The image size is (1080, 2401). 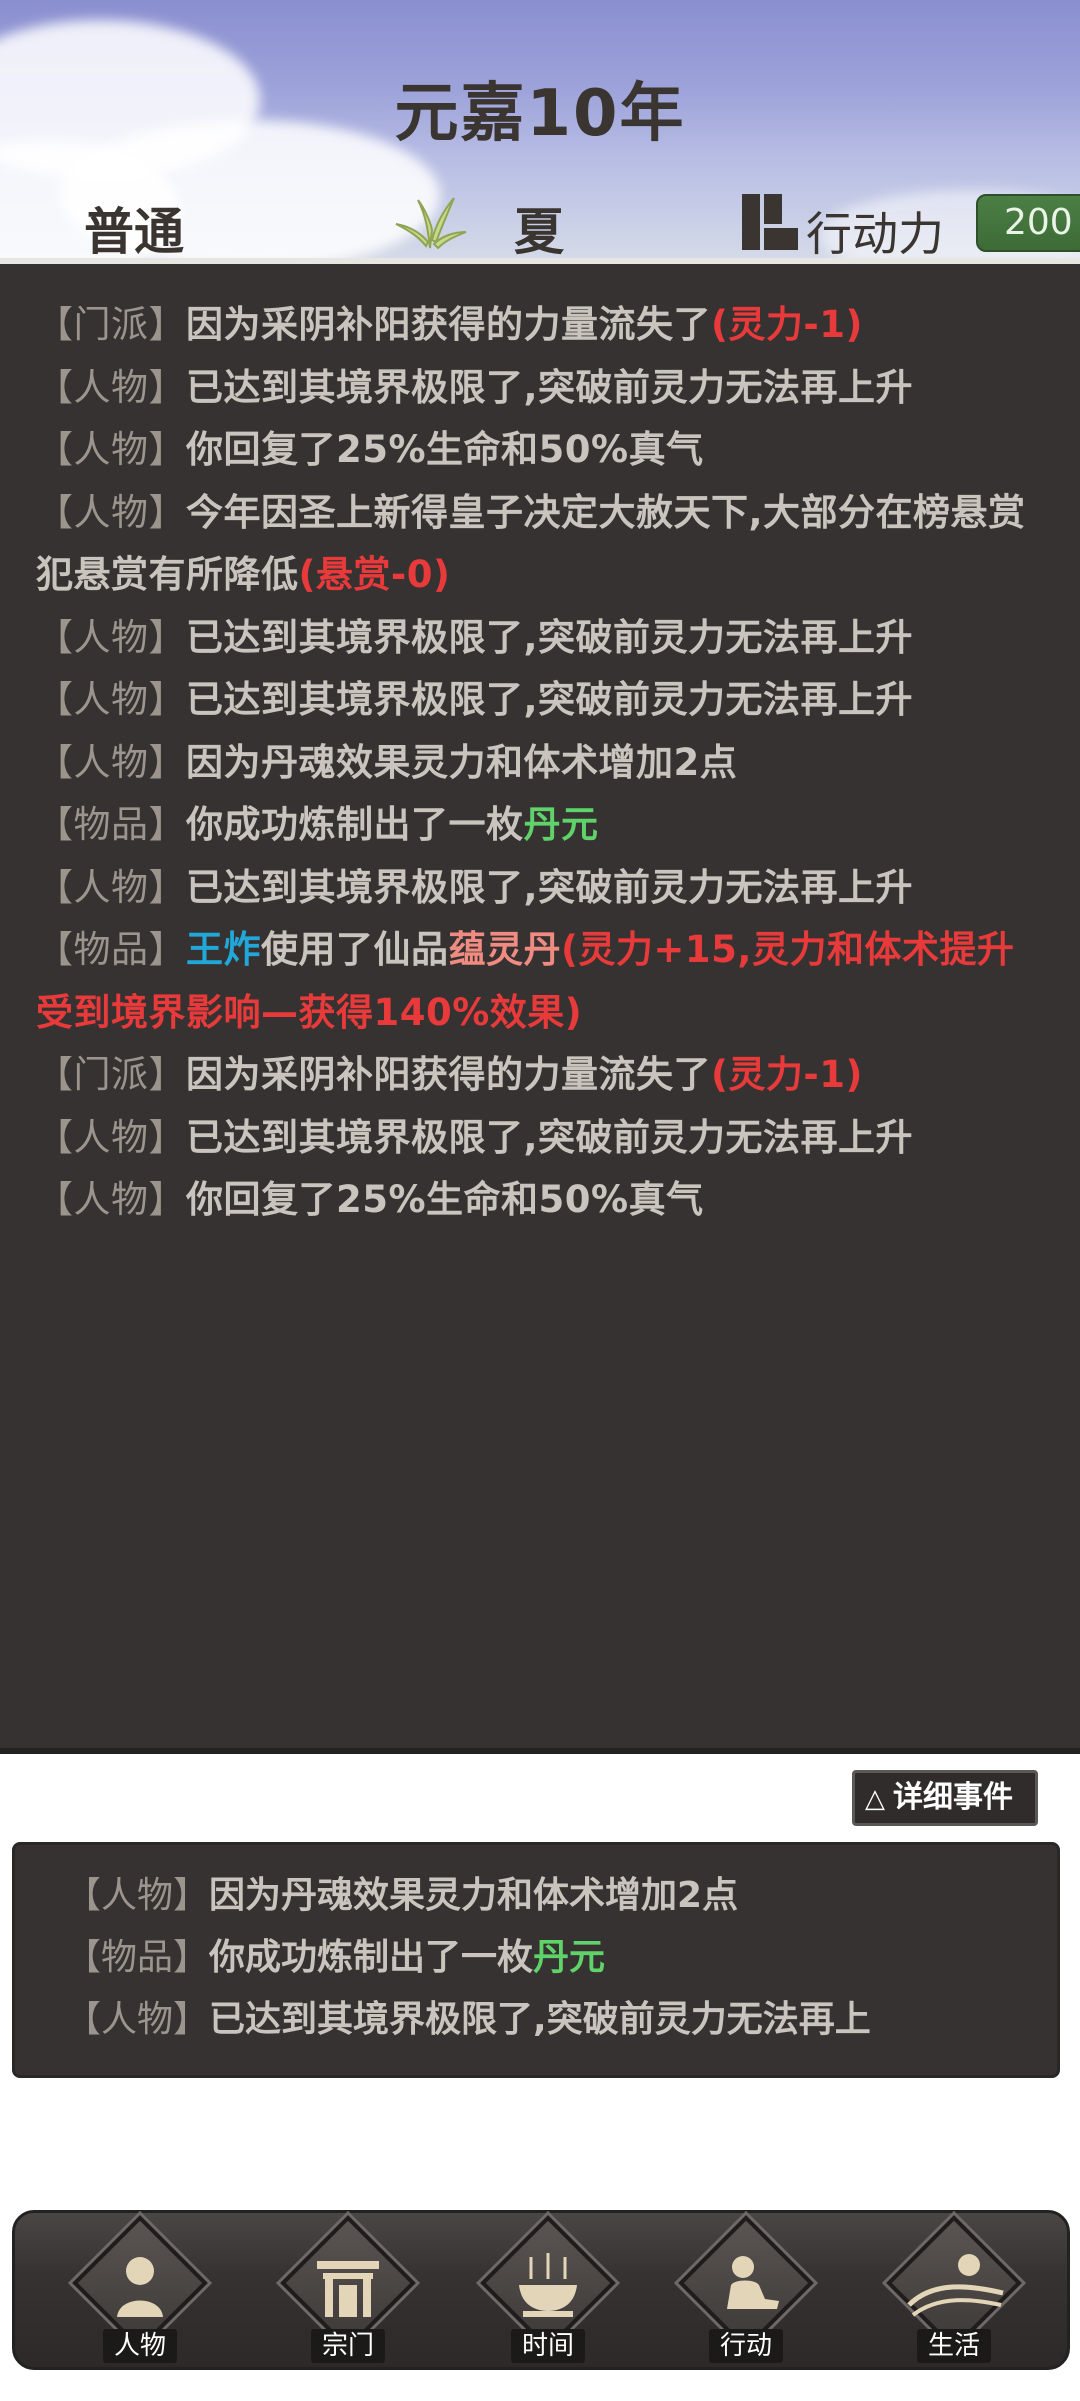 What do you see at coordinates (770, 222) in the screenshot?
I see `action-points-icon` at bounding box center [770, 222].